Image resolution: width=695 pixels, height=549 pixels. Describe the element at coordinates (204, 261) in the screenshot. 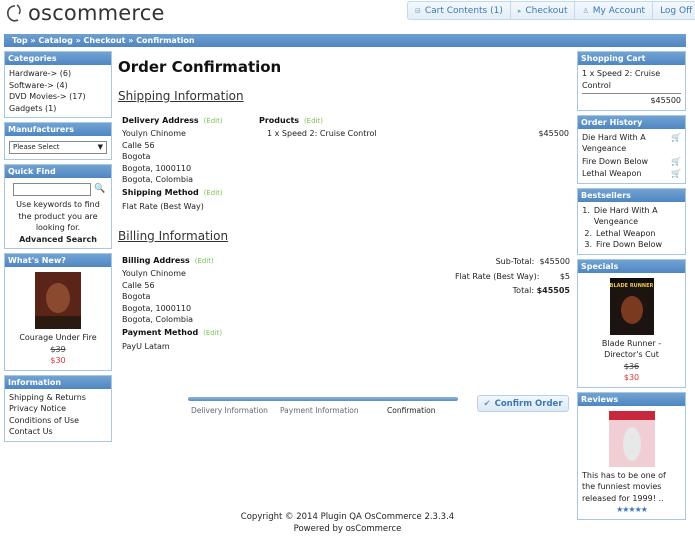

I see `edit-billing-link: (Edit)` at that location.